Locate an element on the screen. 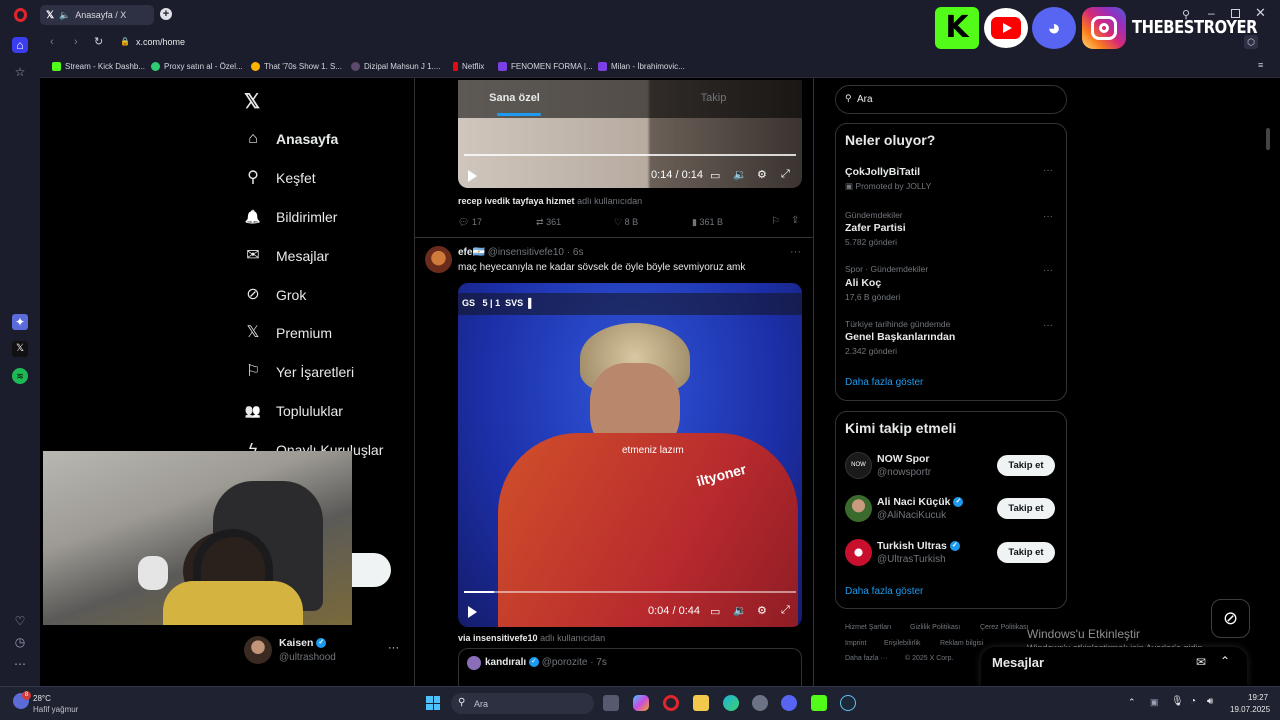 This screenshot has height=720, width=1280. nav-item-messages: ✉ Mesajlar is located at coordinates (286, 256).